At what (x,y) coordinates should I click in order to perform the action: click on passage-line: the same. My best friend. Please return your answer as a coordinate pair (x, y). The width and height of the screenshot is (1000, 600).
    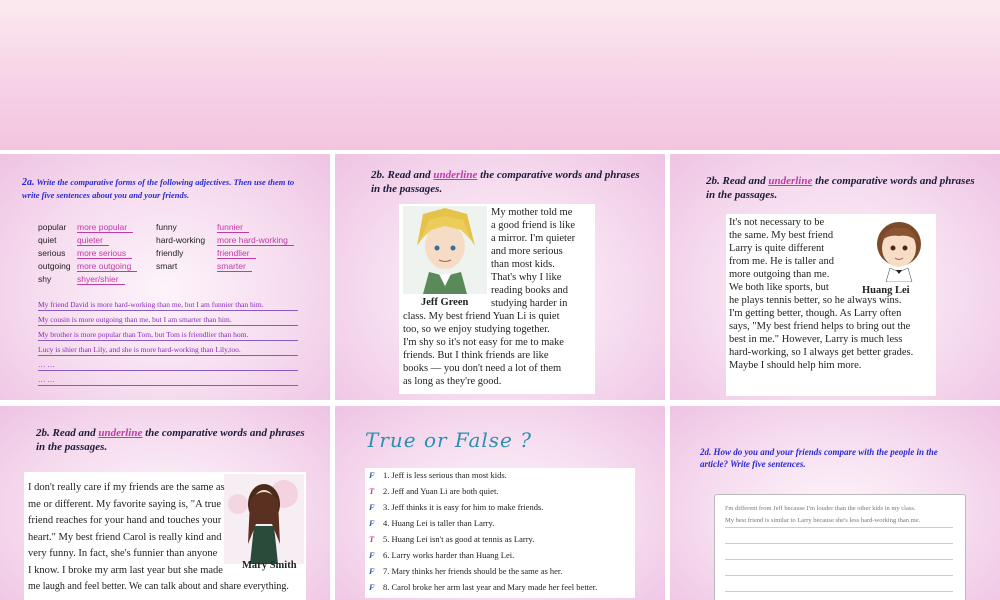
    Looking at the image, I should click on (781, 235).